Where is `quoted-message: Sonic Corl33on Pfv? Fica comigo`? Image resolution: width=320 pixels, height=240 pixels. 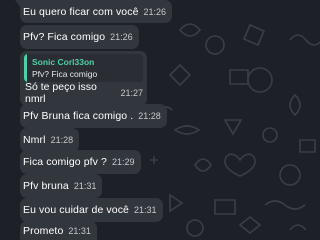 quoted-message: Sonic Corl33on Pfv? Fica comigo is located at coordinates (83, 68).